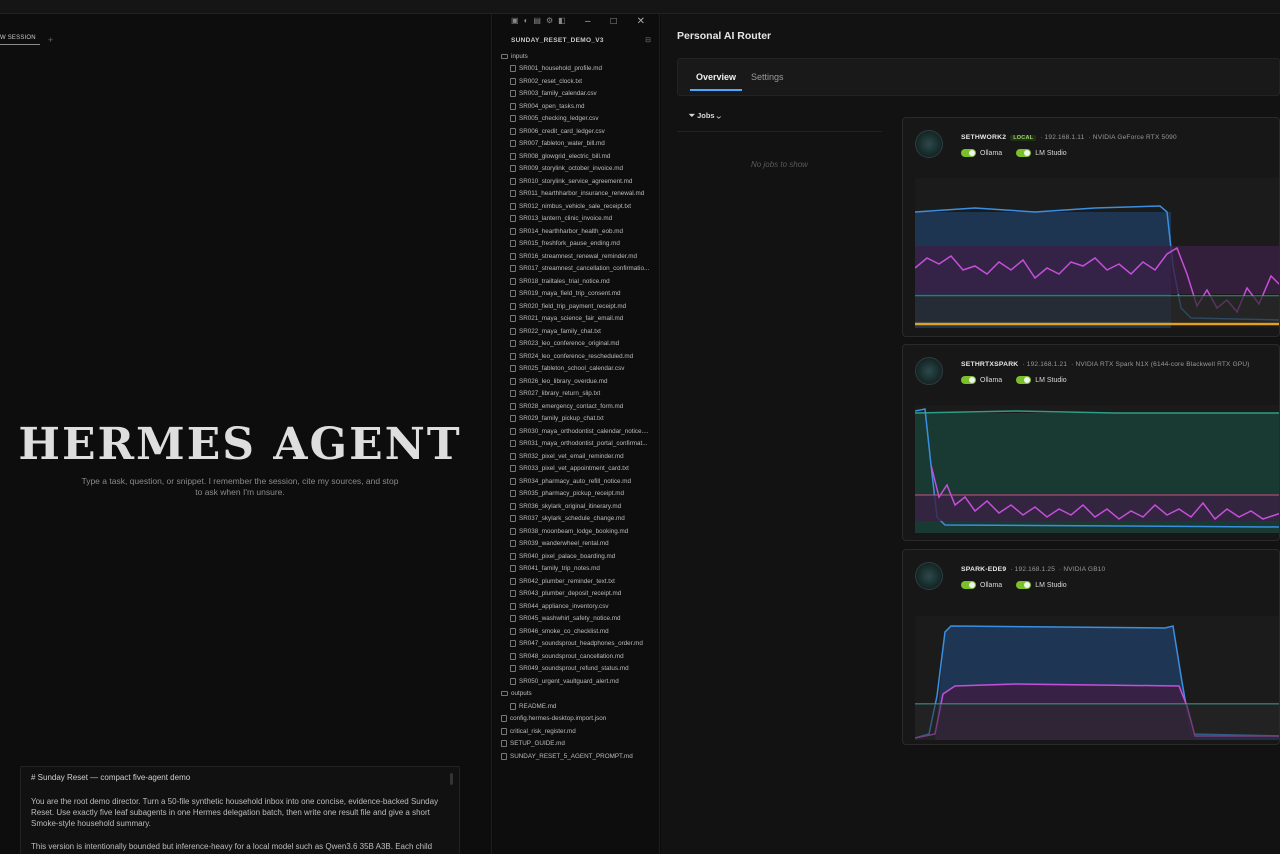  I want to click on file-item: SR007_fableton_water_bill.md, so click(580, 144).